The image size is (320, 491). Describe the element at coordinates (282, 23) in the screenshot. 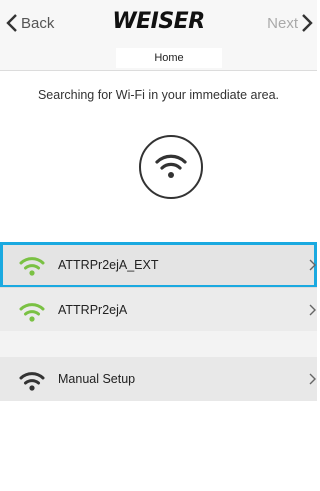

I see `next-label: Next` at that location.